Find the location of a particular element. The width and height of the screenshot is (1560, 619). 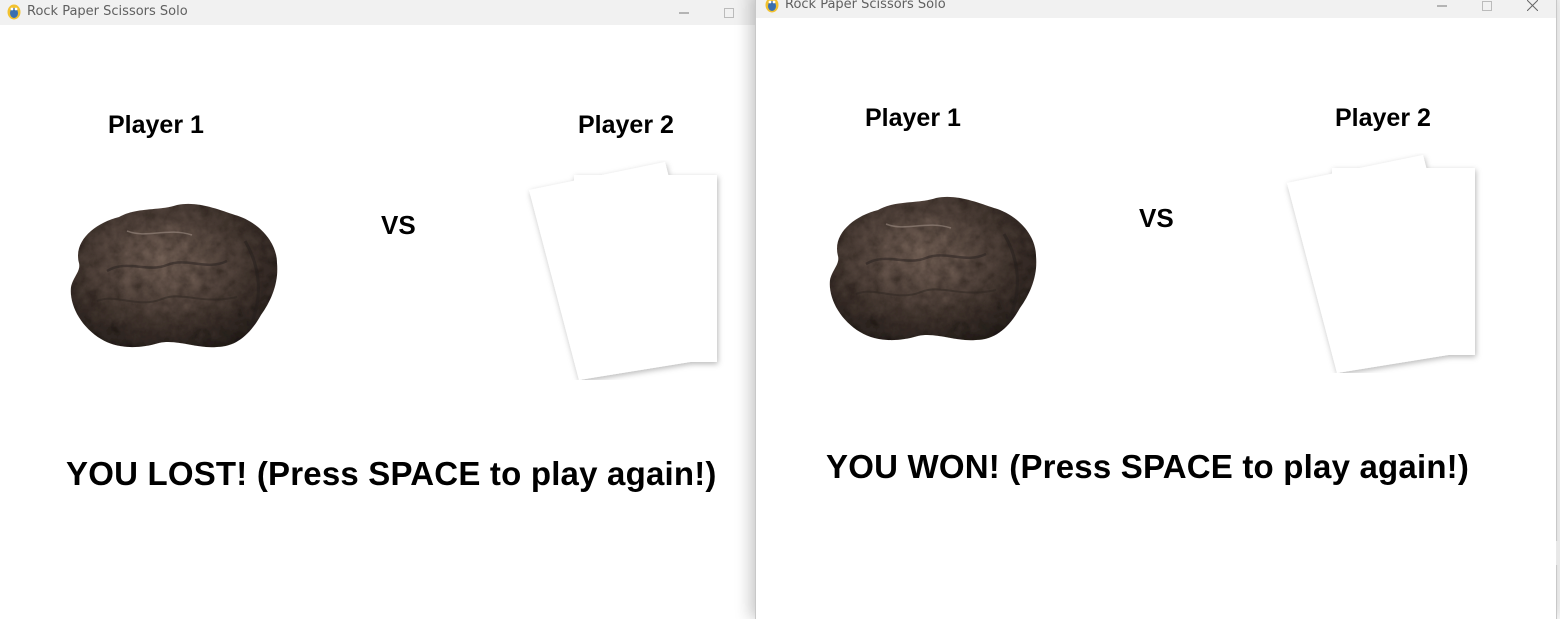

result-message: YOU LOST! (Press SPACE to play again!) is located at coordinates (391, 473).